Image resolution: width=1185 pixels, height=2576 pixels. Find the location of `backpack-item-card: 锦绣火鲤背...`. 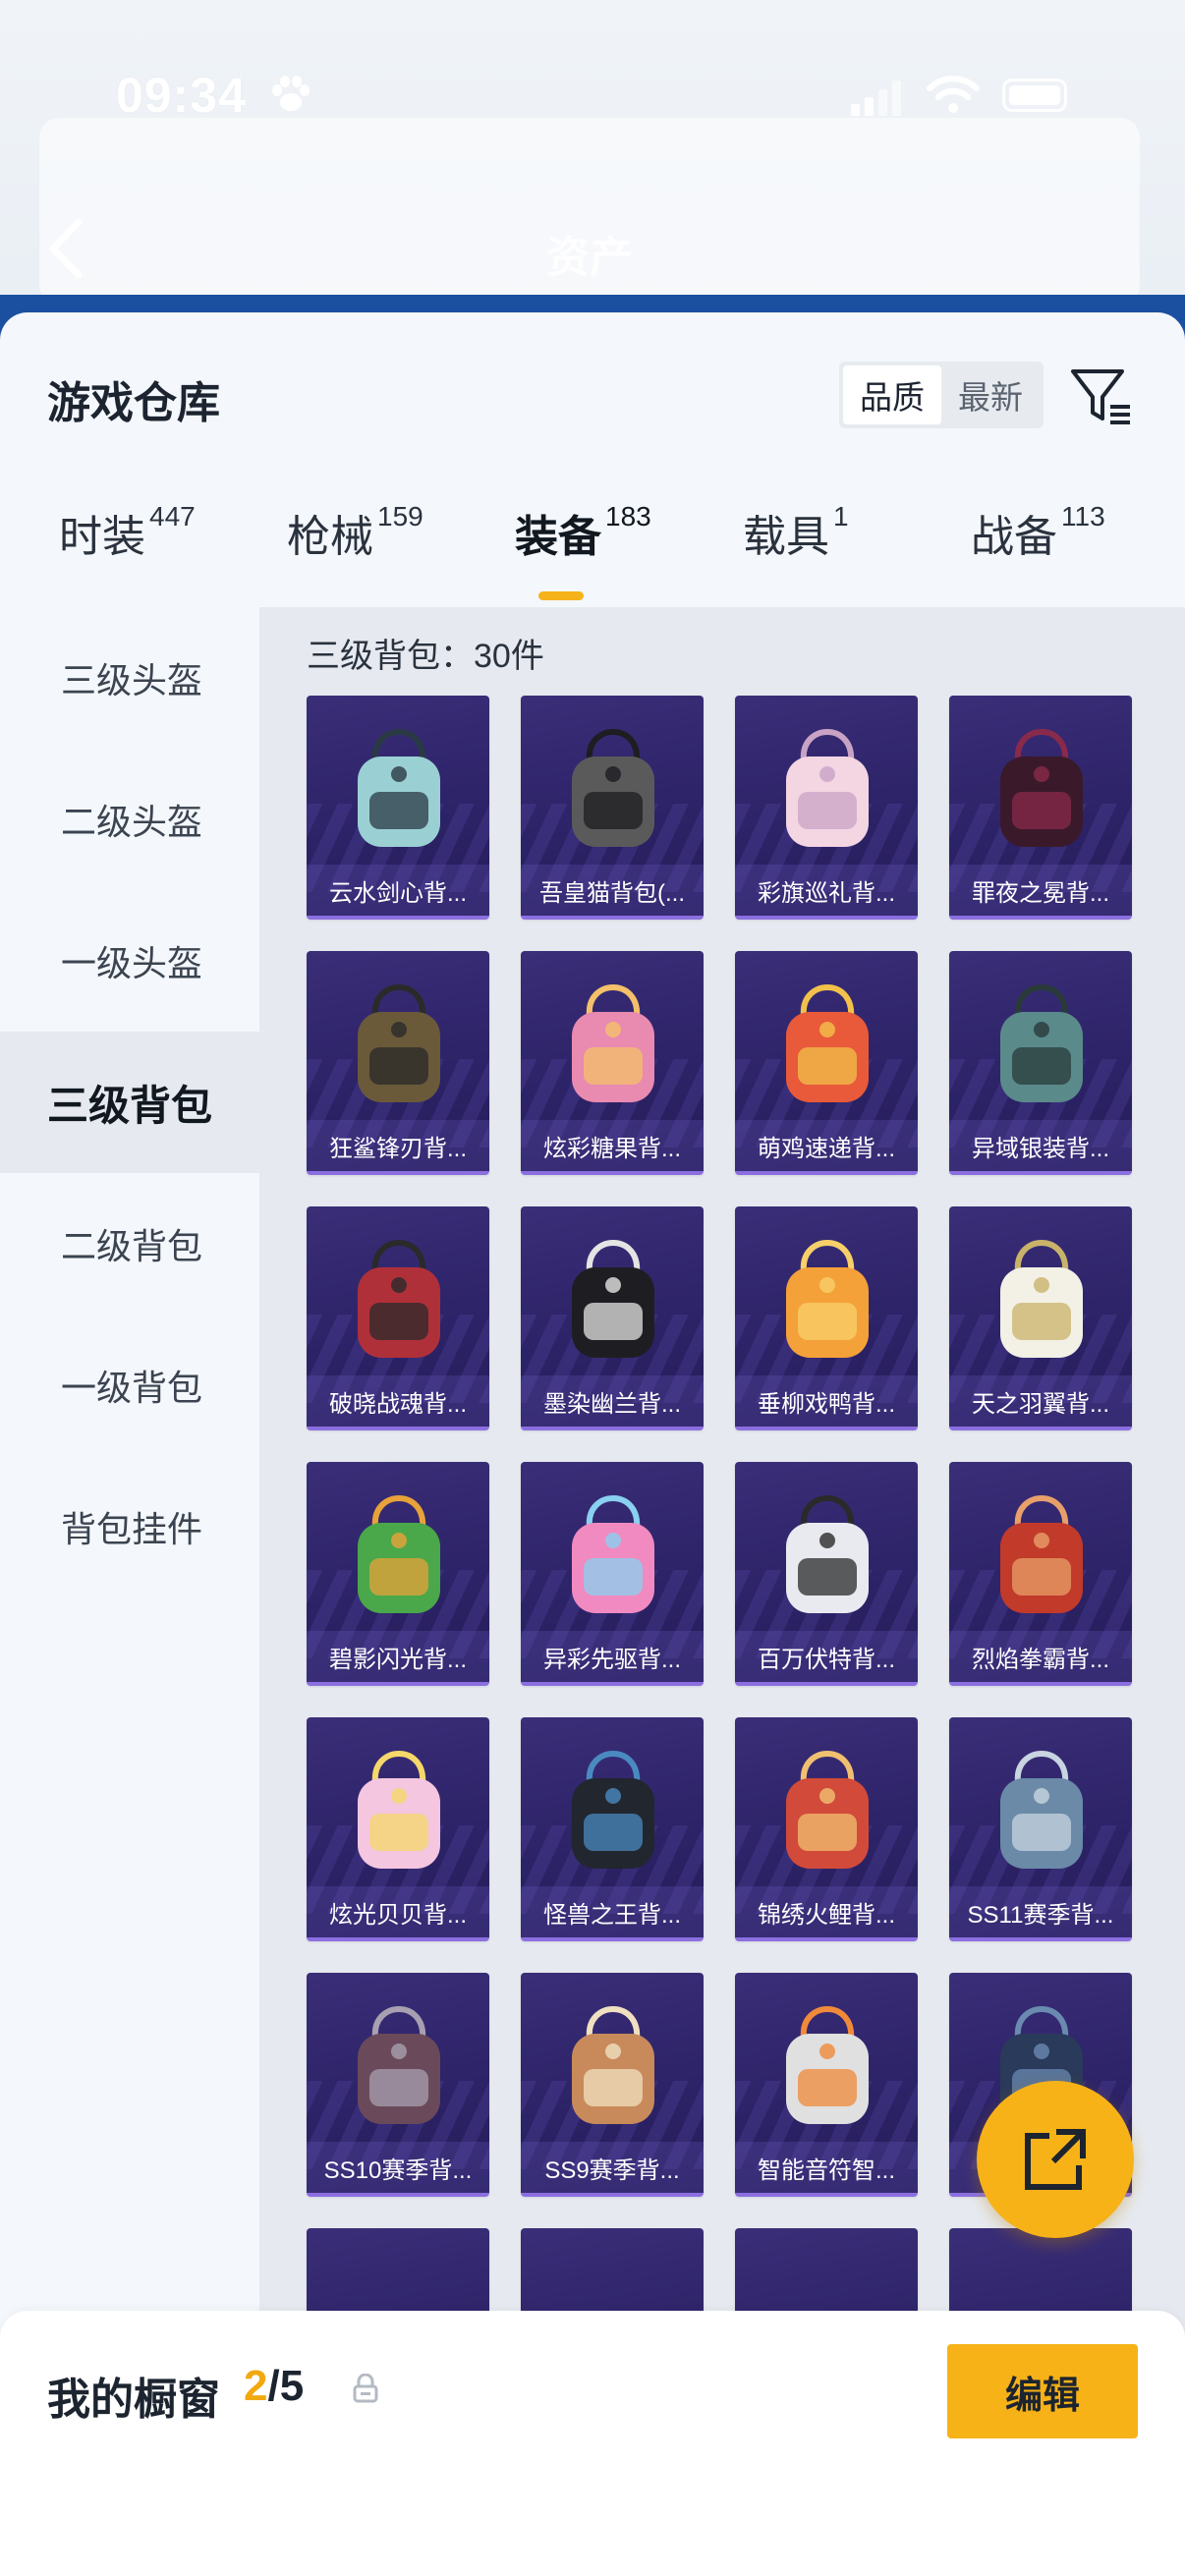

backpack-item-card: 锦绣火鲤背... is located at coordinates (827, 1829).